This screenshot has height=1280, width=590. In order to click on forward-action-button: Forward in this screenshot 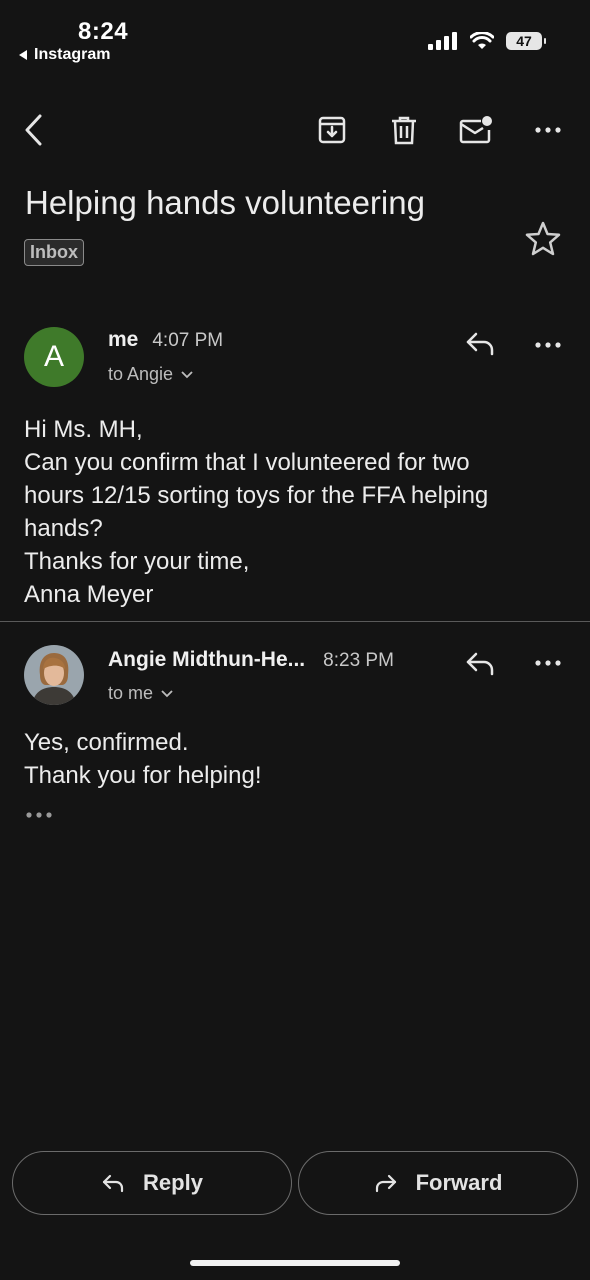, I will do `click(438, 1183)`.